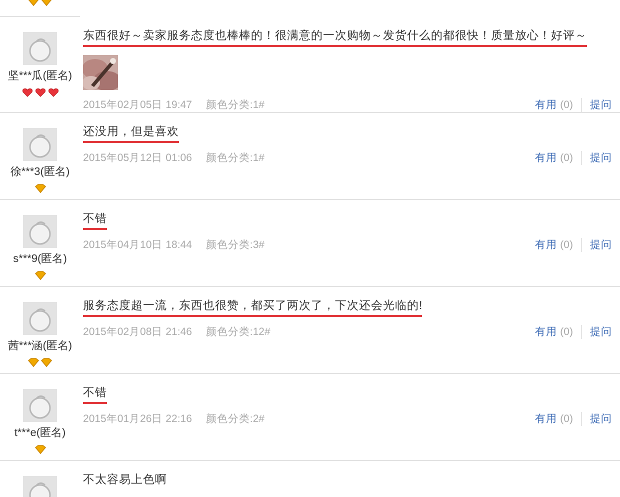  Describe the element at coordinates (235, 245) in the screenshot. I see `color-variant: 颜色分类:3#` at that location.